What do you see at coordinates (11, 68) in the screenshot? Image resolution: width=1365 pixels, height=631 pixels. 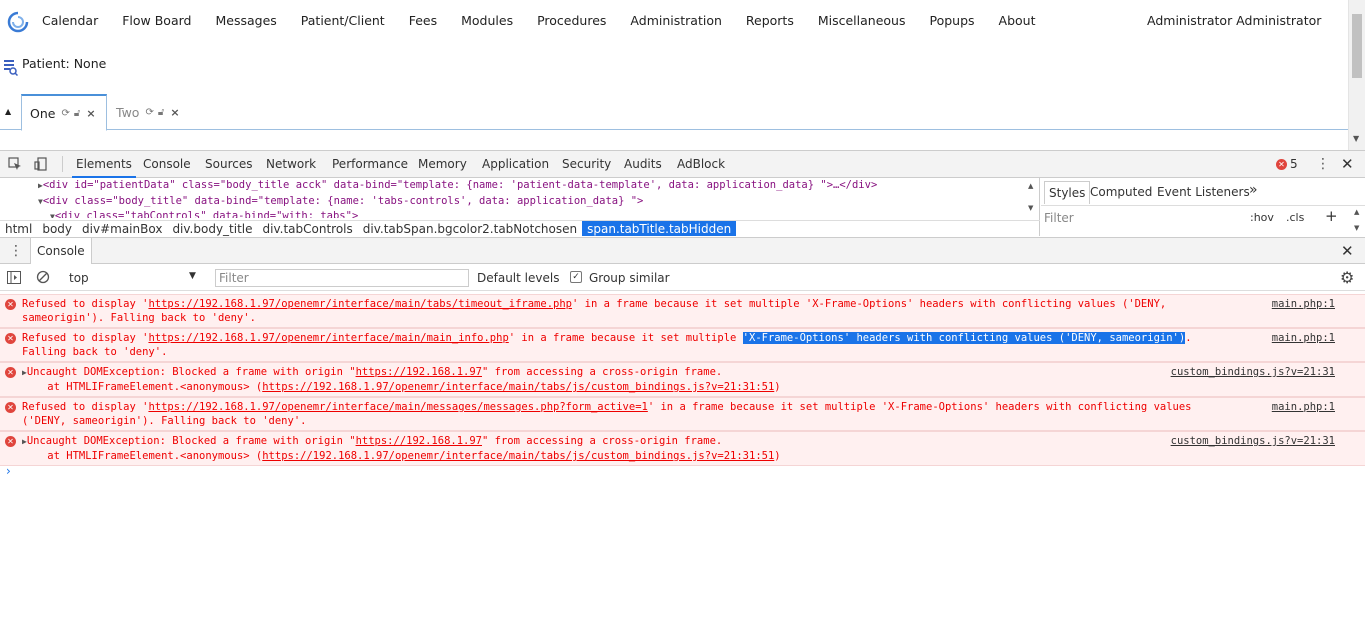 I see `patient-search-icon` at bounding box center [11, 68].